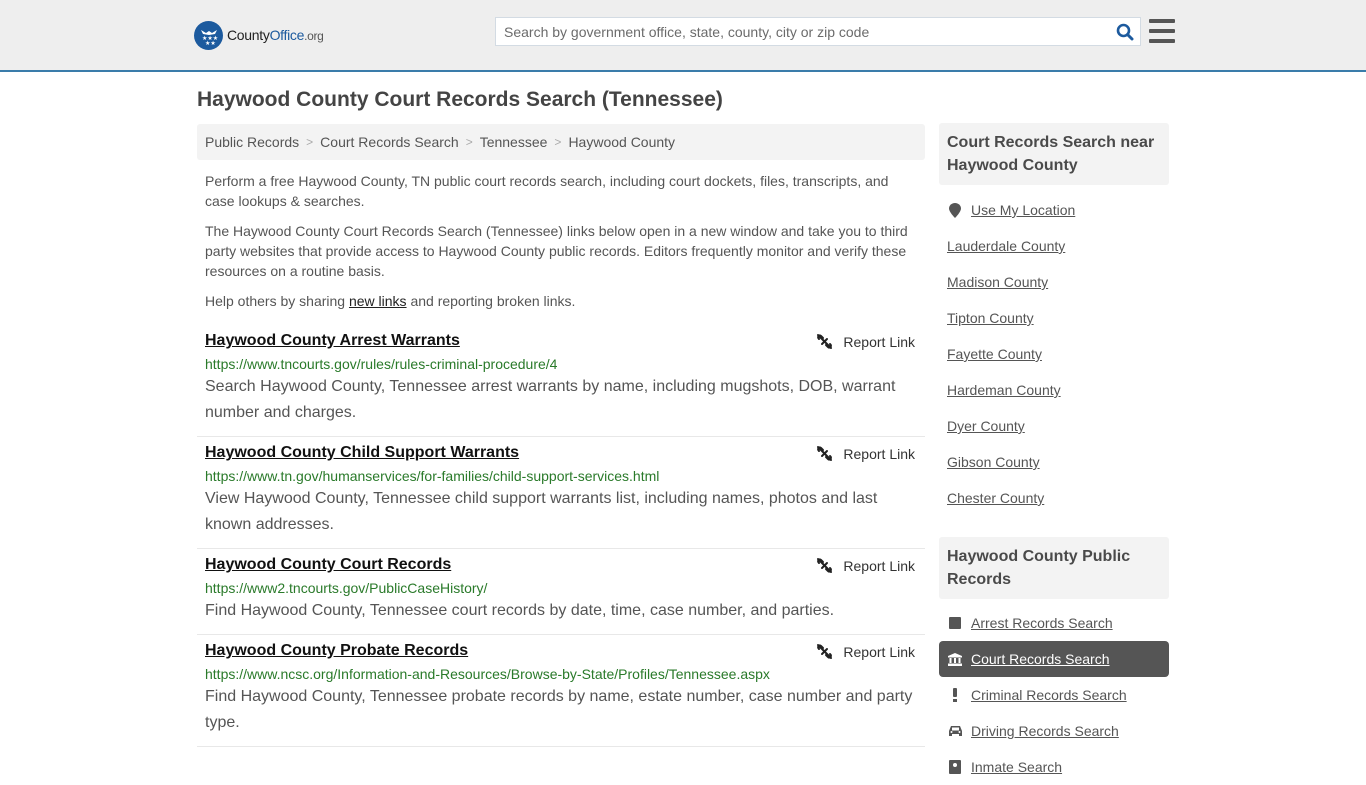 Image resolution: width=1366 pixels, height=785 pixels. Describe the element at coordinates (990, 318) in the screenshot. I see `county-link-tipton: Tipton County` at that location.